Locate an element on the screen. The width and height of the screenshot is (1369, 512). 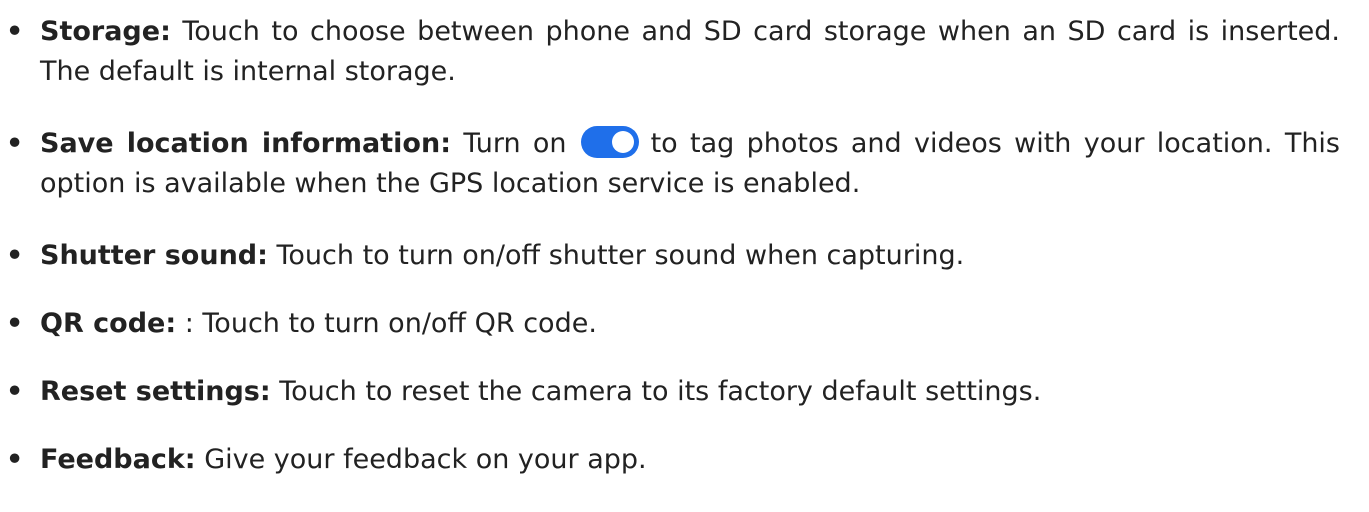
toggle-knob is located at coordinates (622, 142).